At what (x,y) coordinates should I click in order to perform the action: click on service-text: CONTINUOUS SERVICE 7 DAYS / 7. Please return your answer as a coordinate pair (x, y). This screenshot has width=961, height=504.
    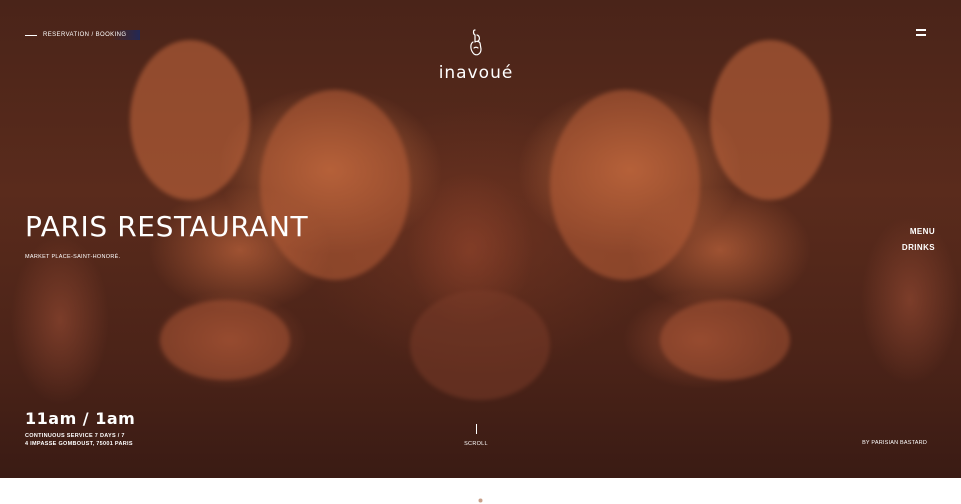
    Looking at the image, I should click on (75, 436).